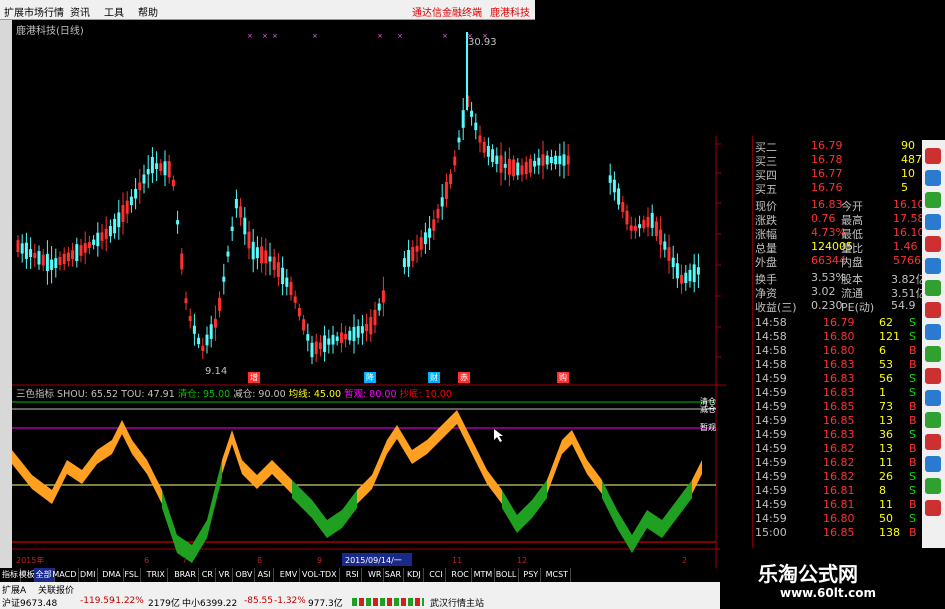 This screenshot has width=945, height=609. What do you see at coordinates (484, 575) in the screenshot?
I see `indicator-tab: MTM` at bounding box center [484, 575].